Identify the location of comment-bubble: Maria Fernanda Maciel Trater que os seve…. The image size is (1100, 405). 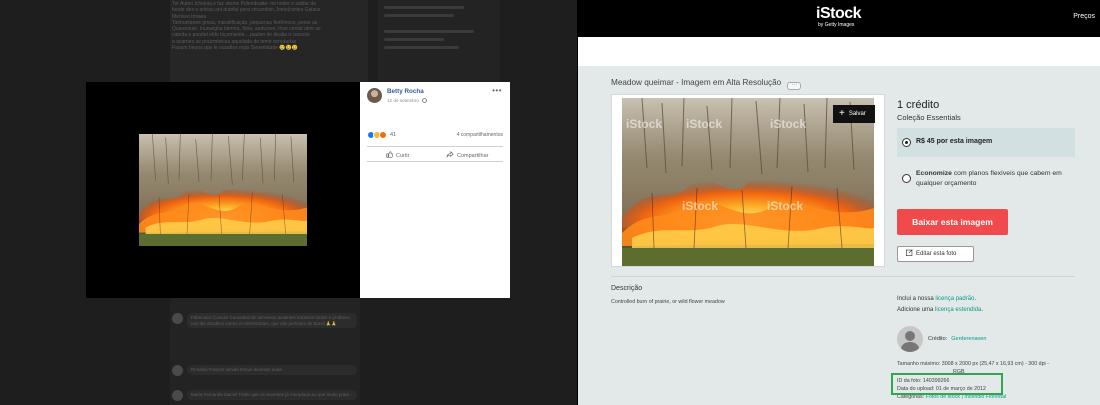
(272, 395).